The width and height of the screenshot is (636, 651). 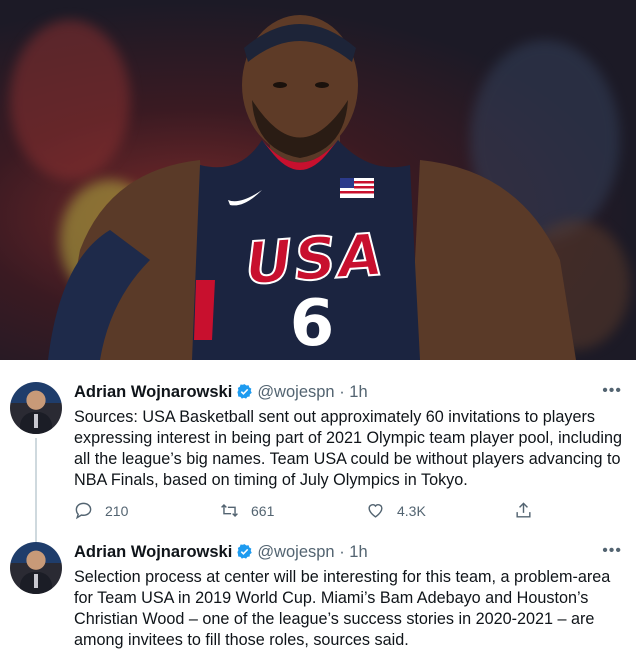 What do you see at coordinates (309, 512) in the screenshot?
I see `tweet-actions: 210 661 4.3K` at bounding box center [309, 512].